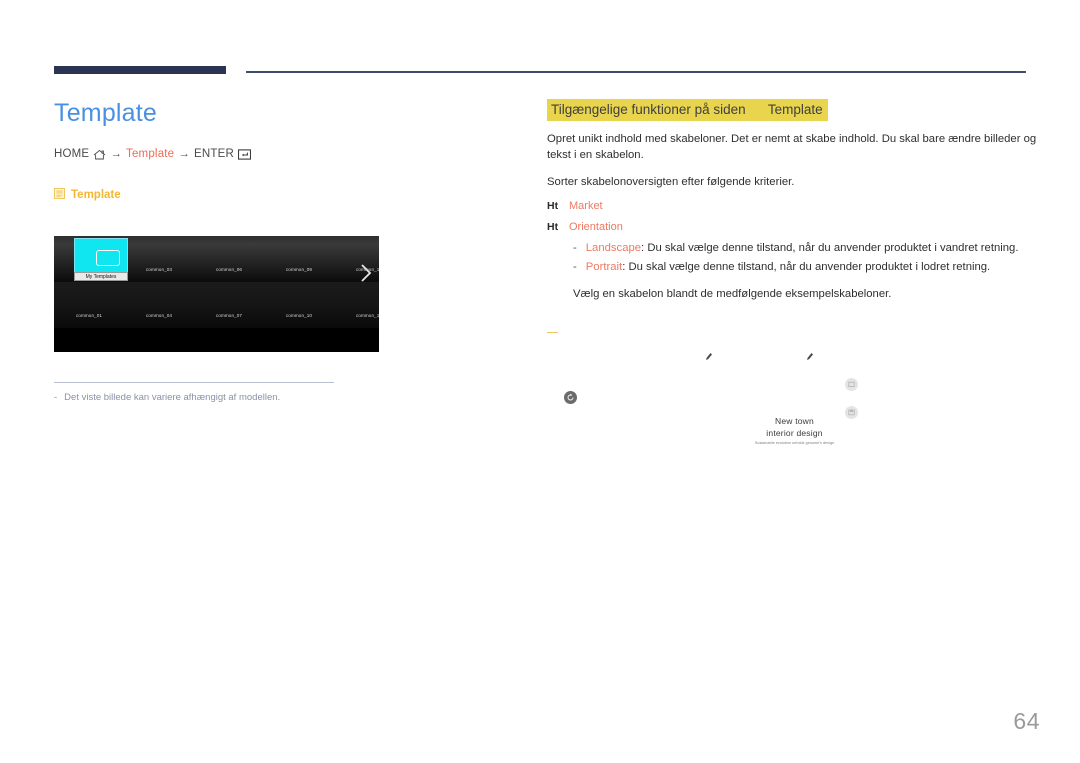  What do you see at coordinates (184, 154) in the screenshot?
I see `breadcrumb-arrow-2: →` at bounding box center [184, 154].